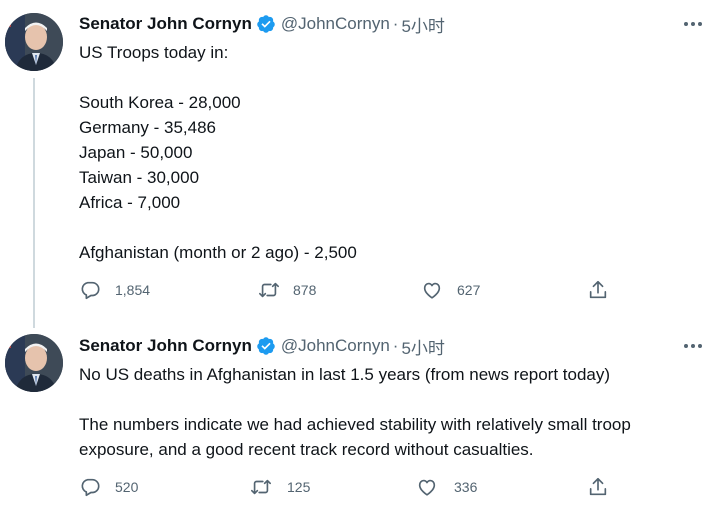 Image resolution: width=719 pixels, height=506 pixels. What do you see at coordinates (469, 290) in the screenshot?
I see `like-count: 627` at bounding box center [469, 290].